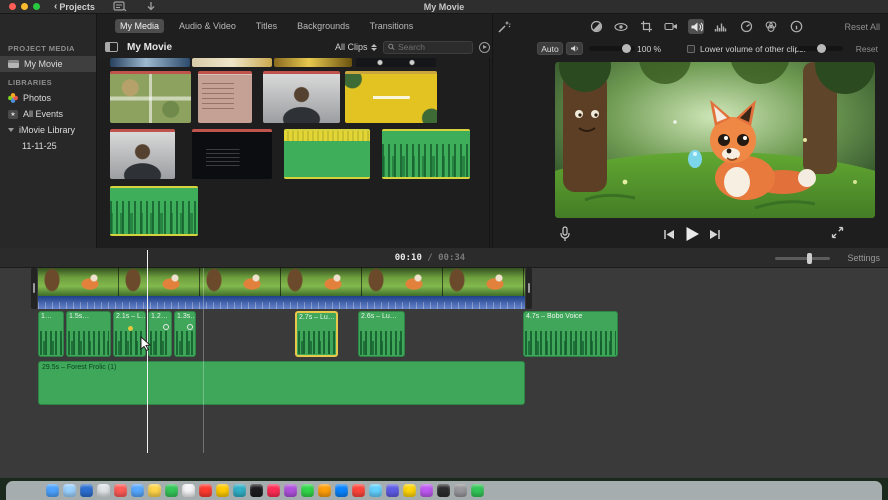 The width and height of the screenshot is (888, 500). I want to click on timeline-settings-button: Settings, so click(863, 258).